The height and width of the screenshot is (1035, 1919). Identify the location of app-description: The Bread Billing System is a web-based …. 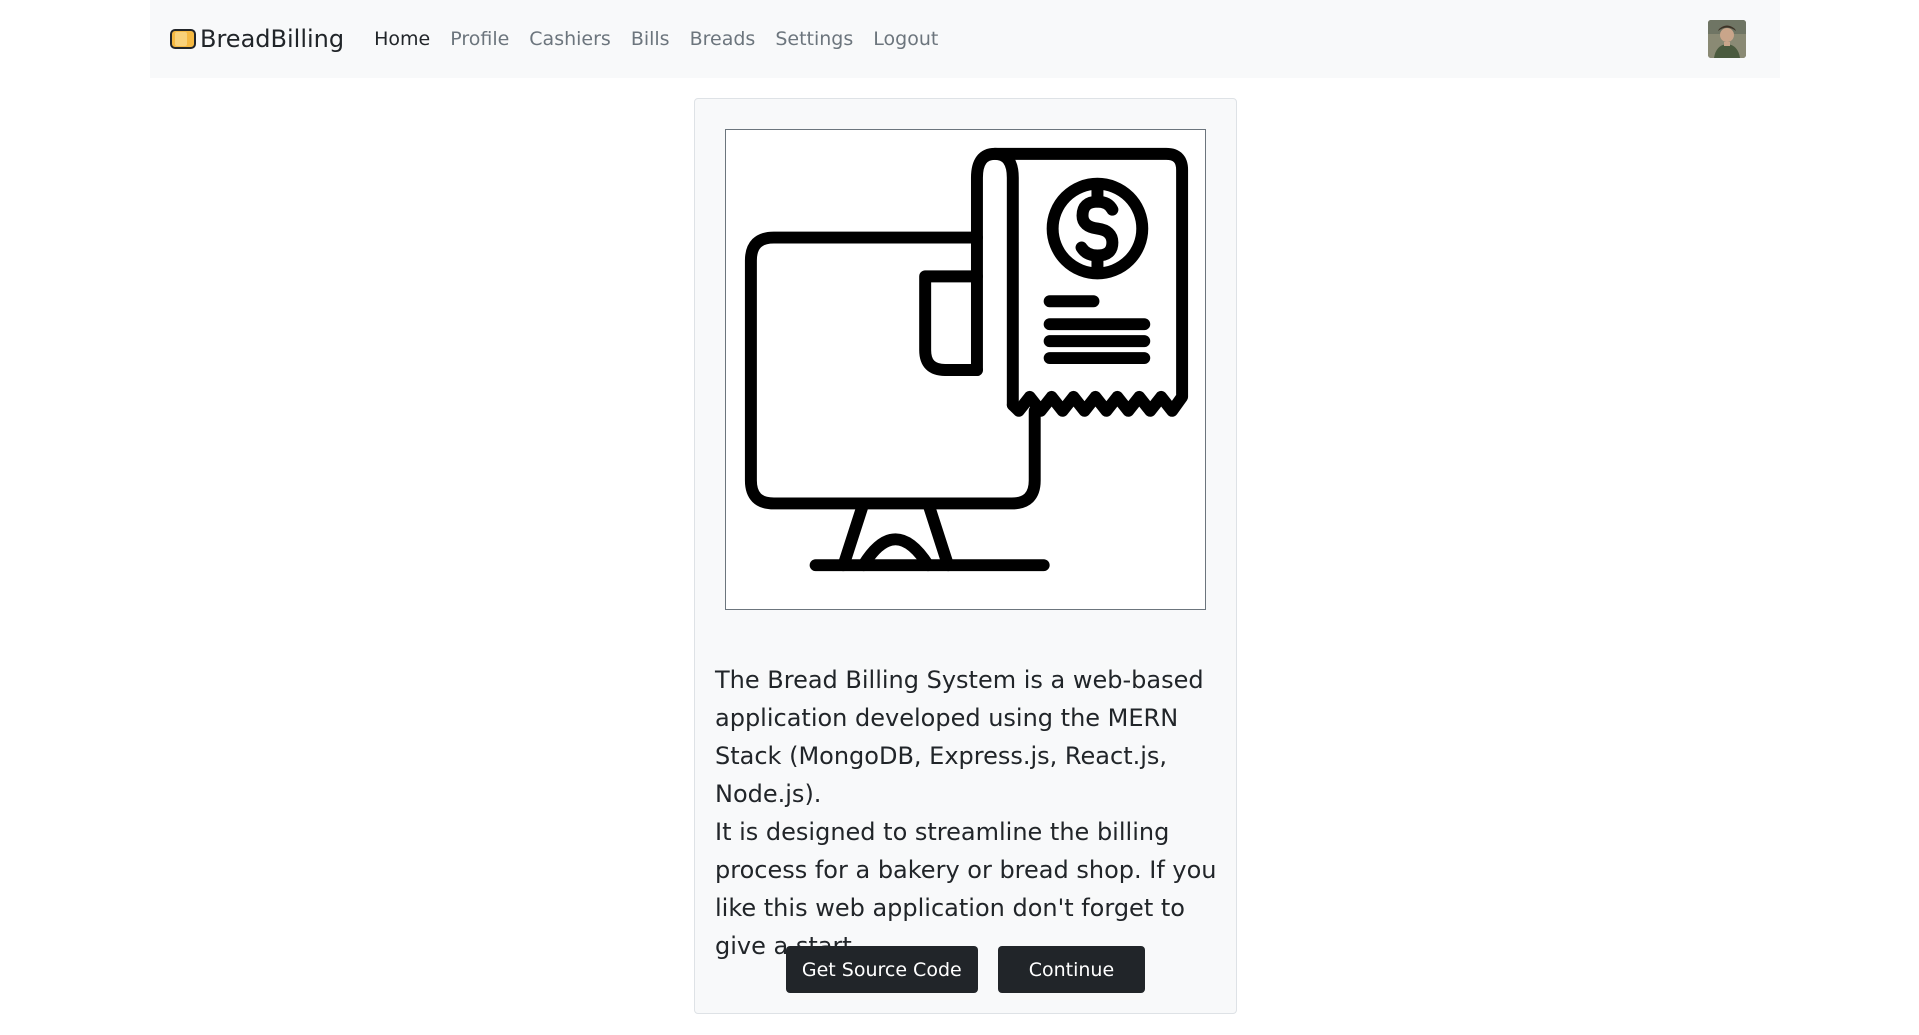
(967, 813).